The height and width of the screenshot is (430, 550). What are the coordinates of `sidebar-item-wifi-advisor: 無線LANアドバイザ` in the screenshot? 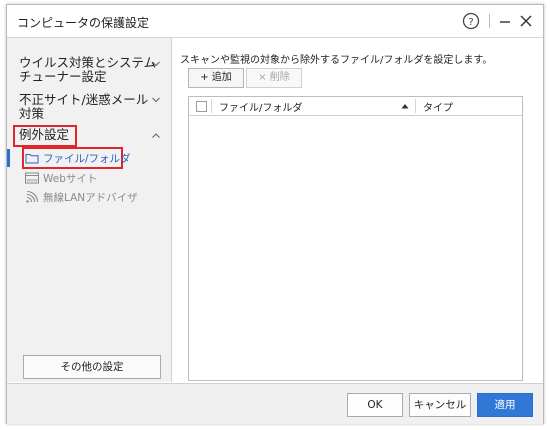 It's located at (81, 197).